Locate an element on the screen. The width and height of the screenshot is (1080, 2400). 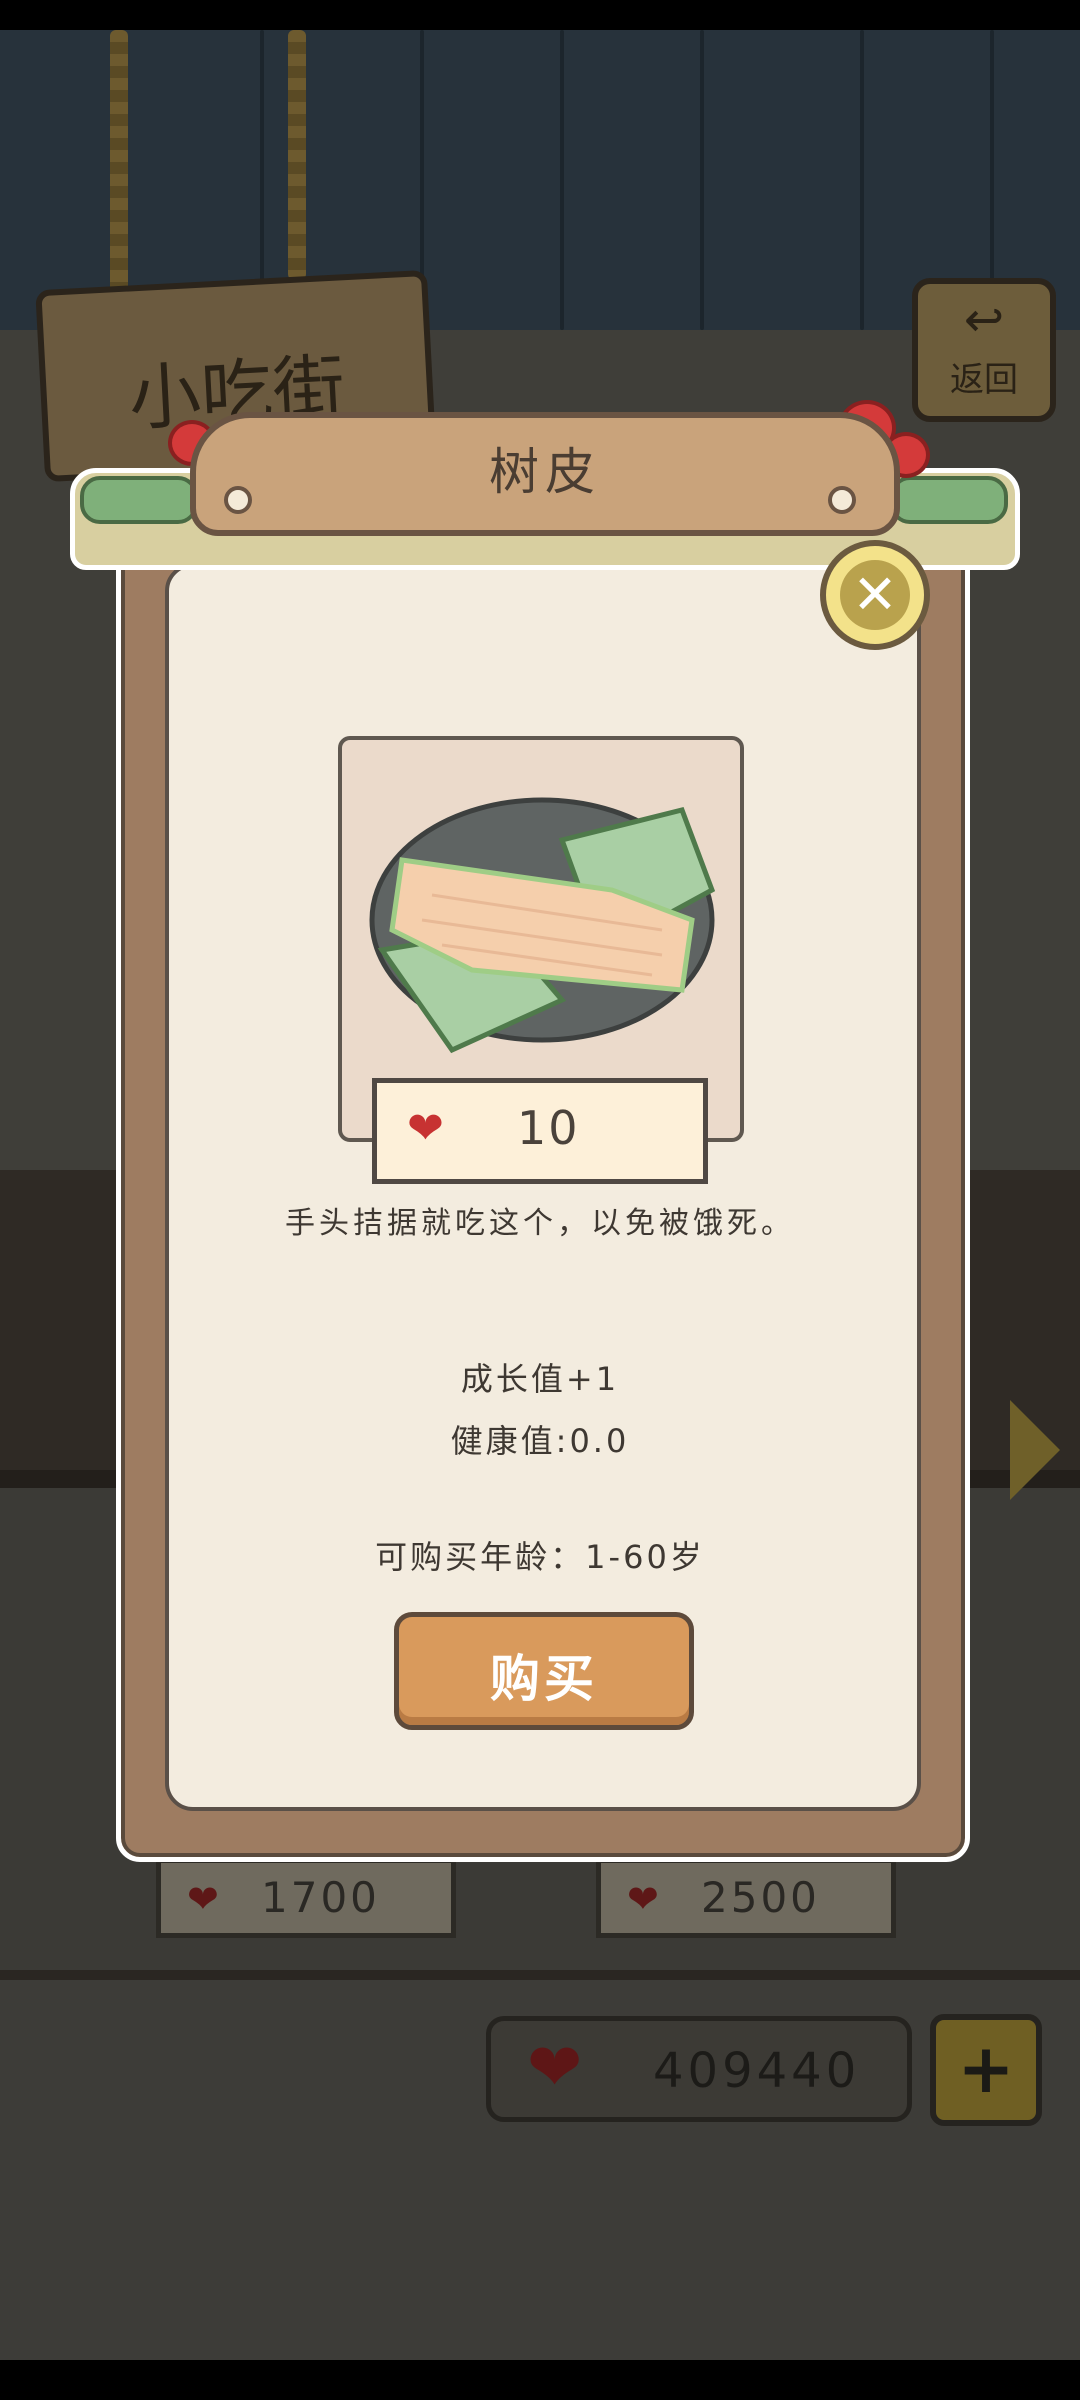
currency-display: ❤ 409440 is located at coordinates (699, 2069).